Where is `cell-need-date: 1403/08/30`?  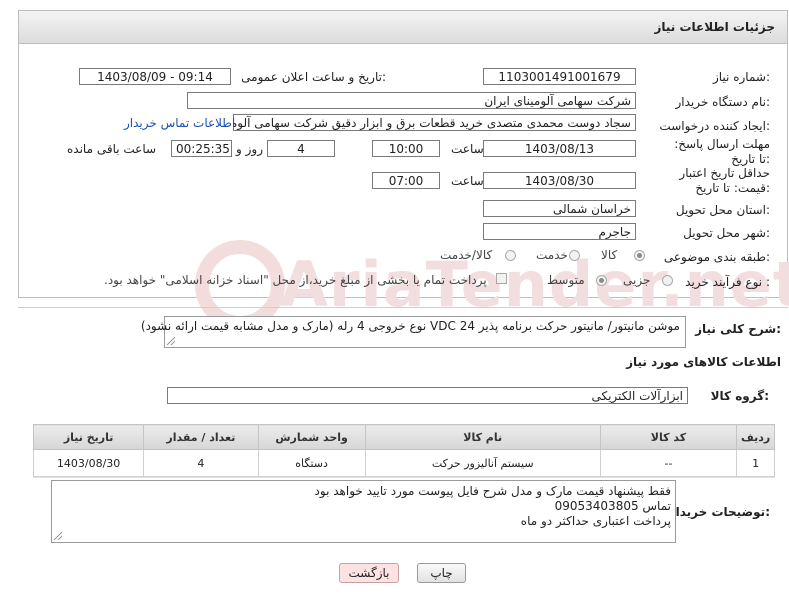 cell-need-date: 1403/08/30 is located at coordinates (88, 463).